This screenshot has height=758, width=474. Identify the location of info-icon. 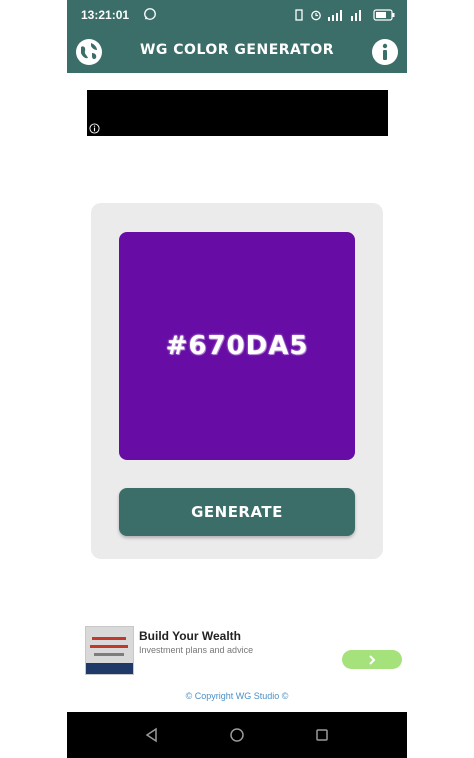
(385, 52).